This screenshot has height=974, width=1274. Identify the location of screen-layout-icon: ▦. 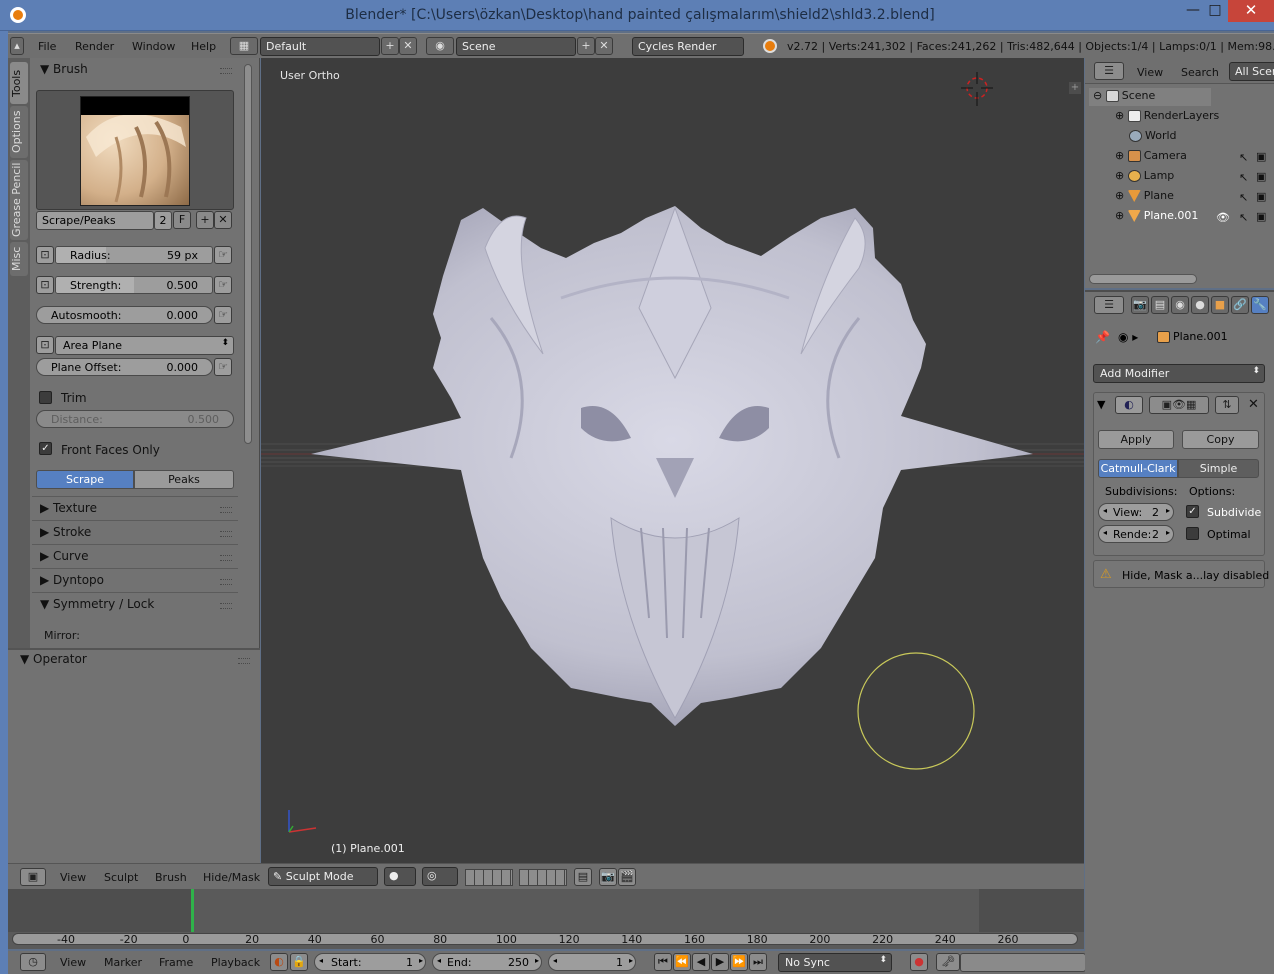
(244, 46).